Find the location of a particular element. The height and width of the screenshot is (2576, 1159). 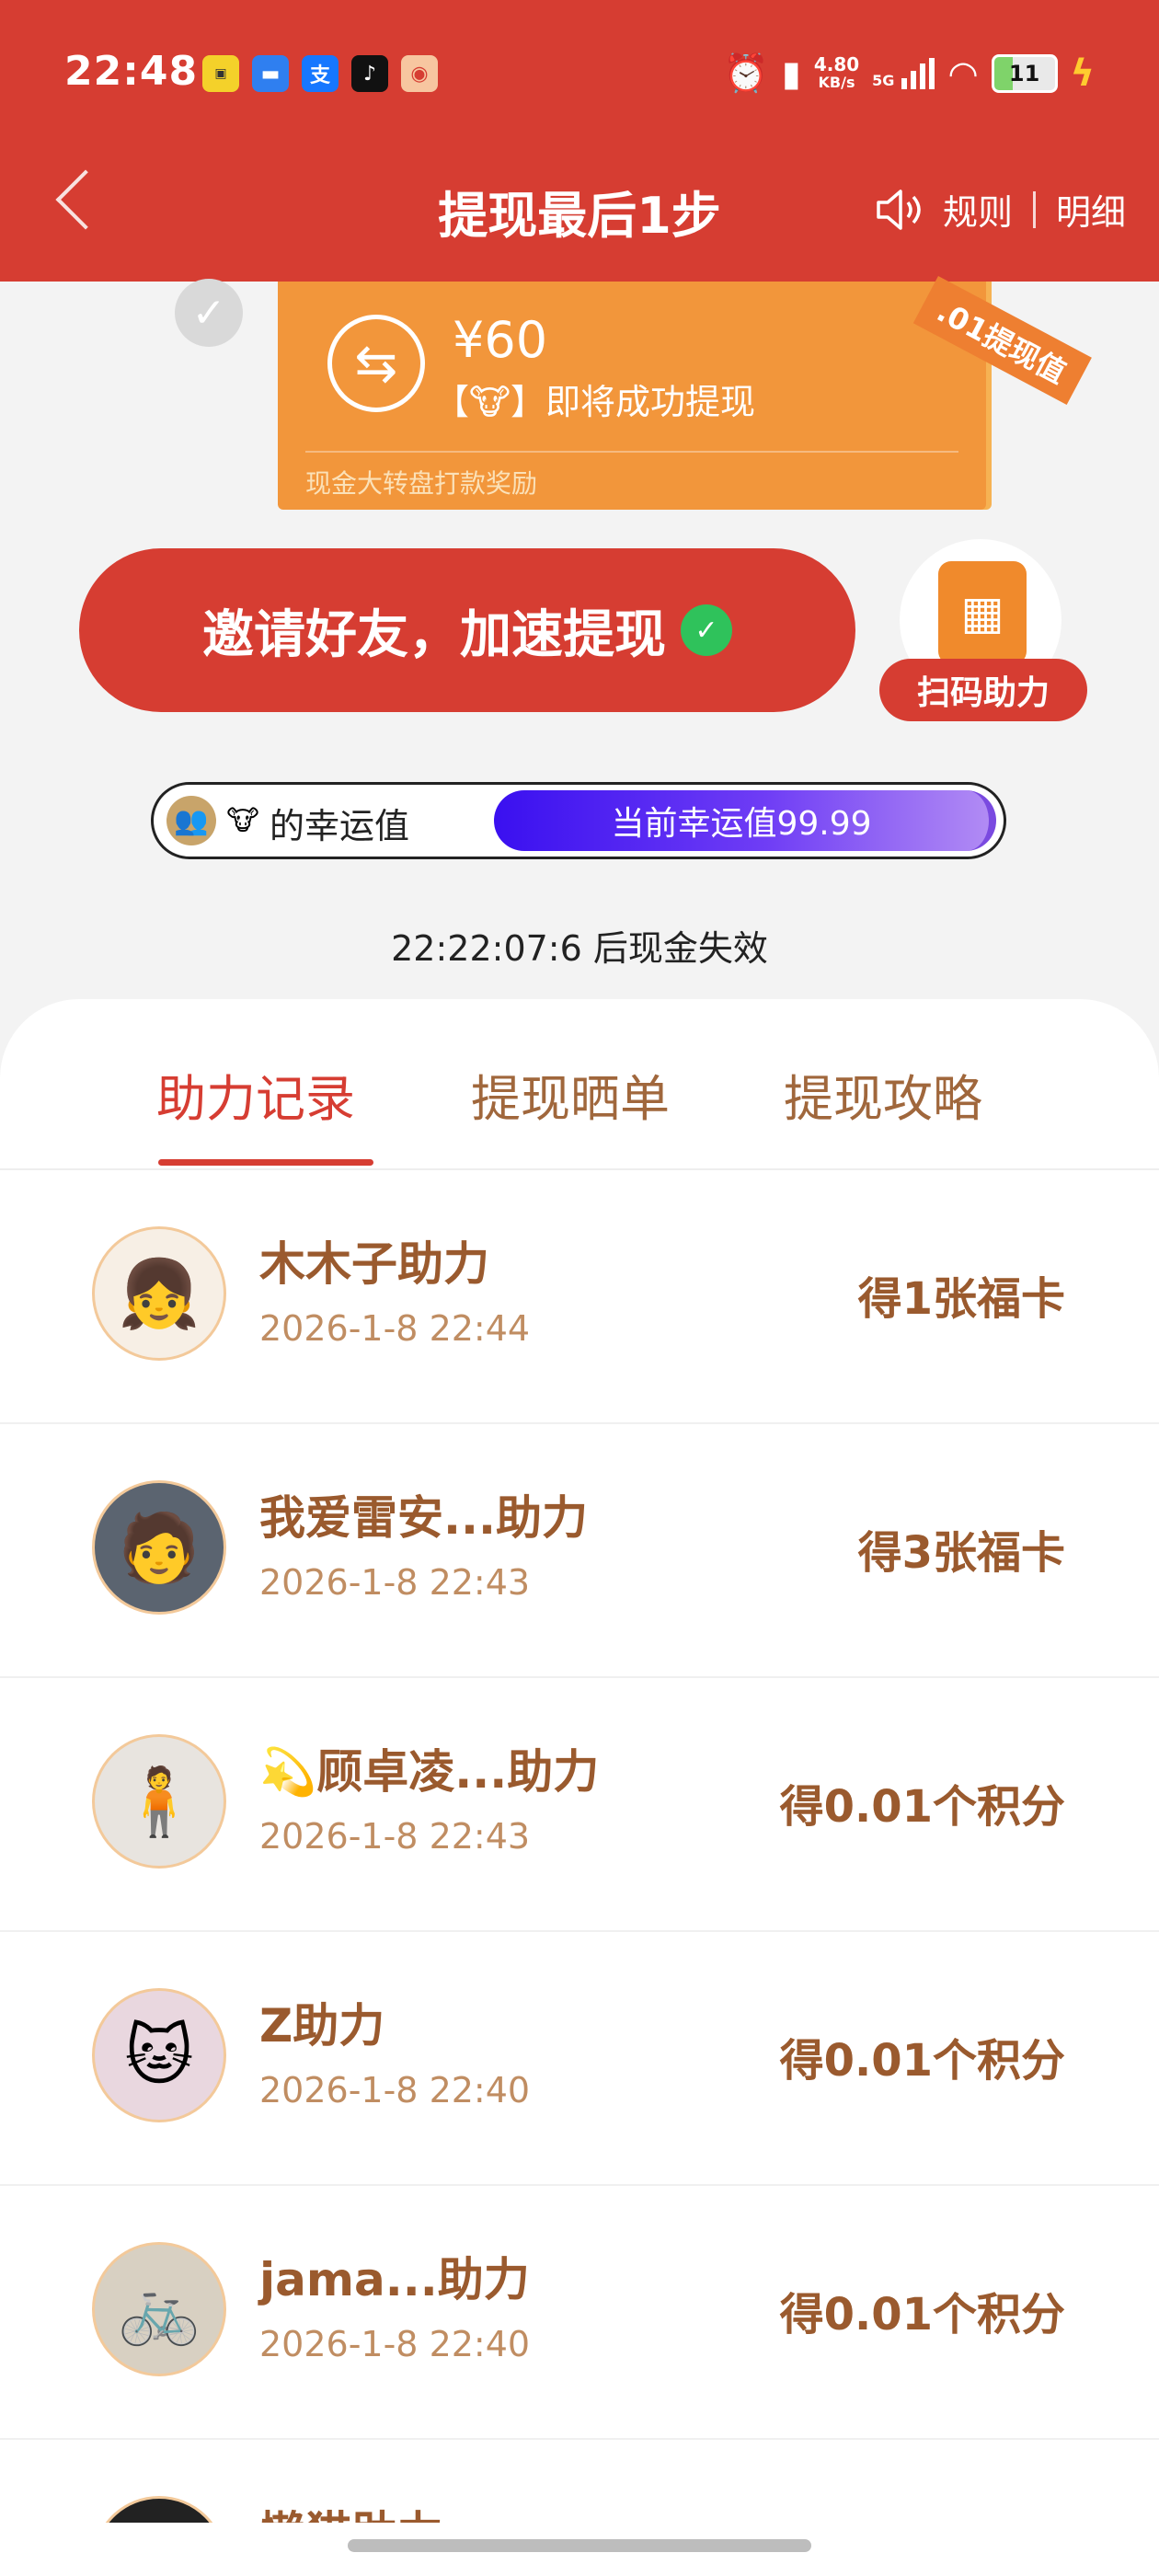

helper-name: 木木子助力 is located at coordinates (374, 1264).